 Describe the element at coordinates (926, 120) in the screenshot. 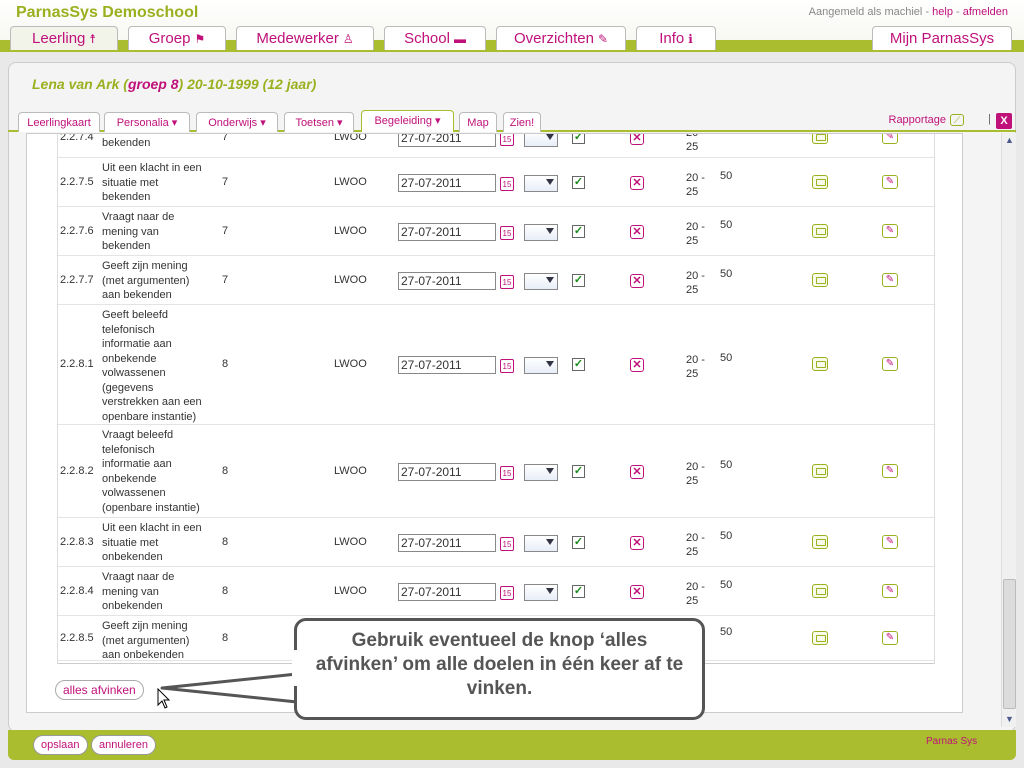

I see `rapportage-link: Rapportage ⟋` at that location.